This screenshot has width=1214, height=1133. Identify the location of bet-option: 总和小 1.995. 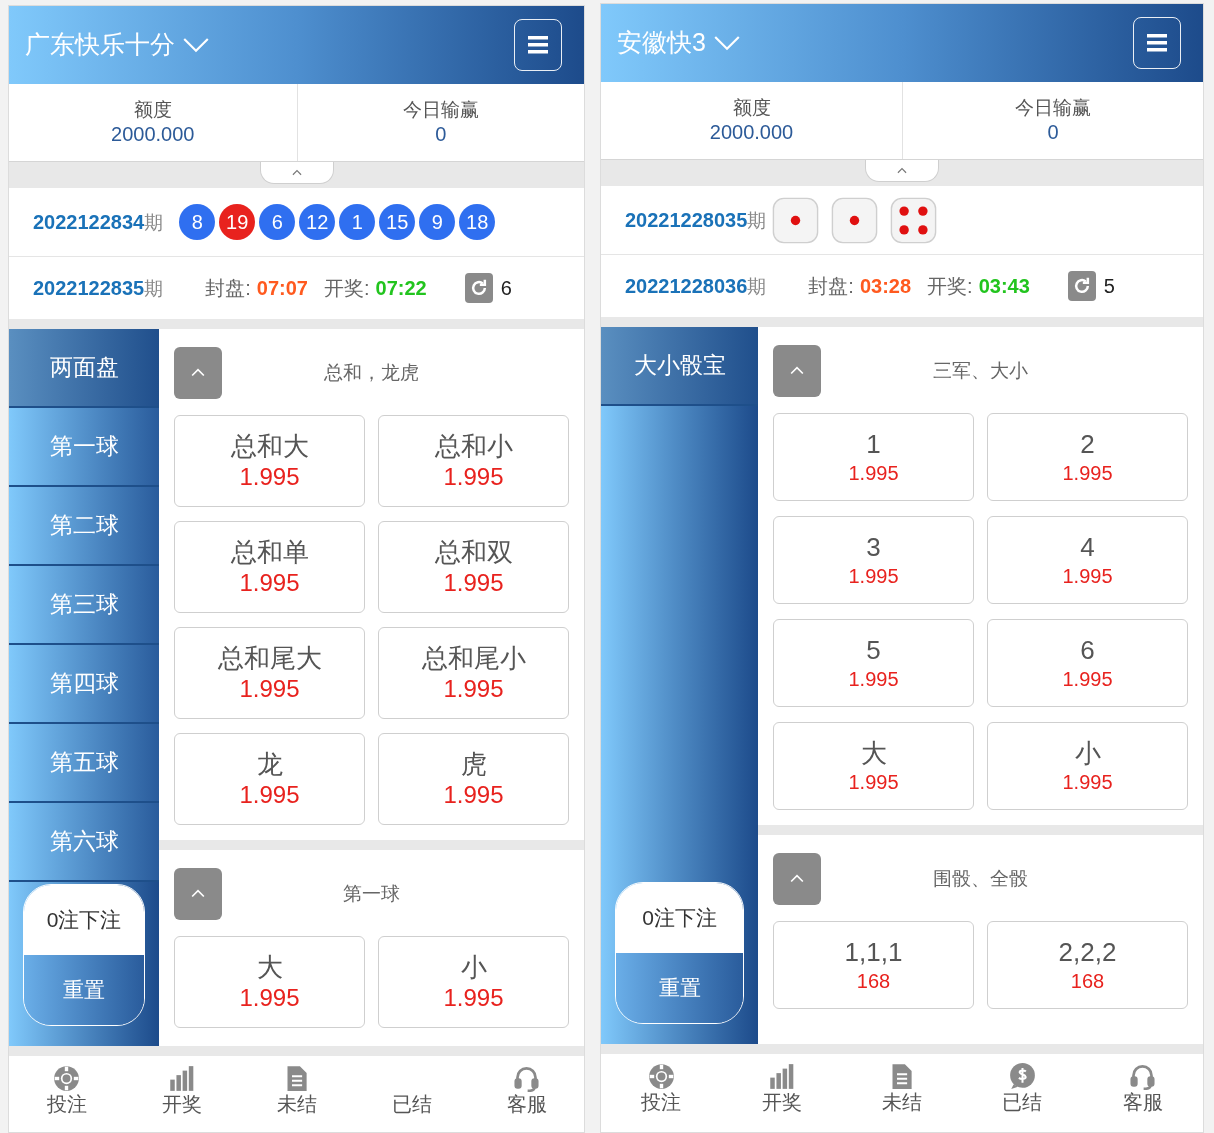
(473, 461).